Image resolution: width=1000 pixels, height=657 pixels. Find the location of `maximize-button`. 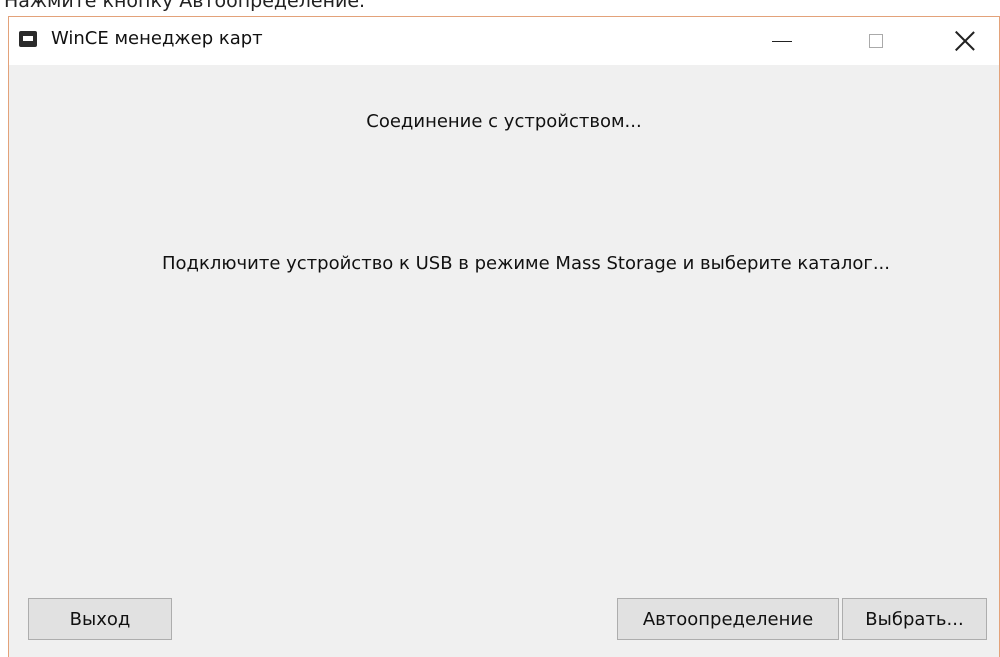

maximize-button is located at coordinates (876, 41).